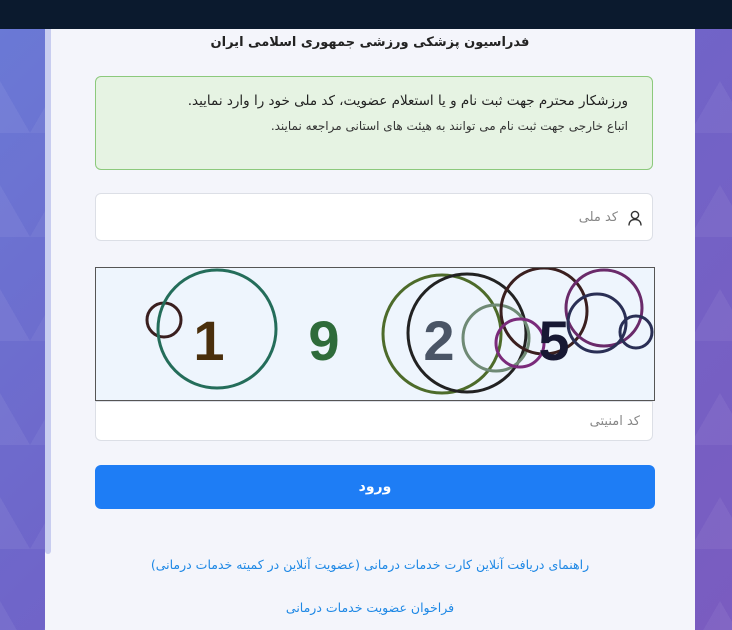  I want to click on scrollbar, so click(48, 291).